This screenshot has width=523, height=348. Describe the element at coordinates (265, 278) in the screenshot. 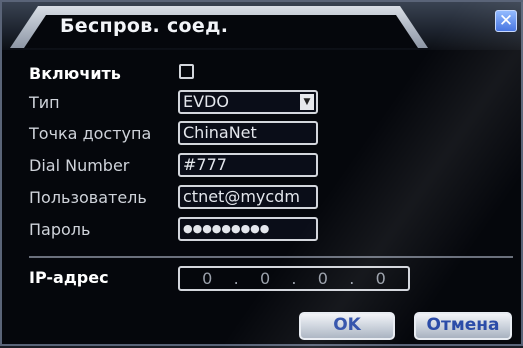

I see `ip-octet-2: 0` at that location.